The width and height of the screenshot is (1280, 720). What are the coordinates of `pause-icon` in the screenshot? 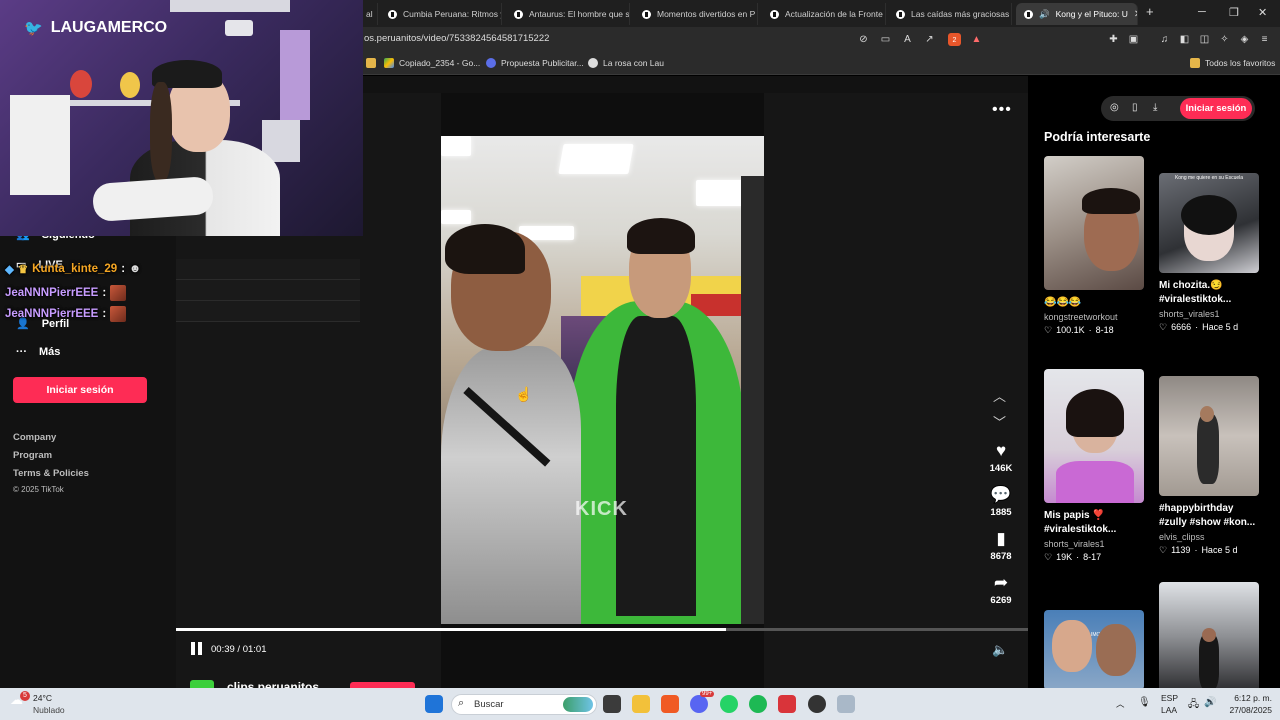 It's located at (200, 648).